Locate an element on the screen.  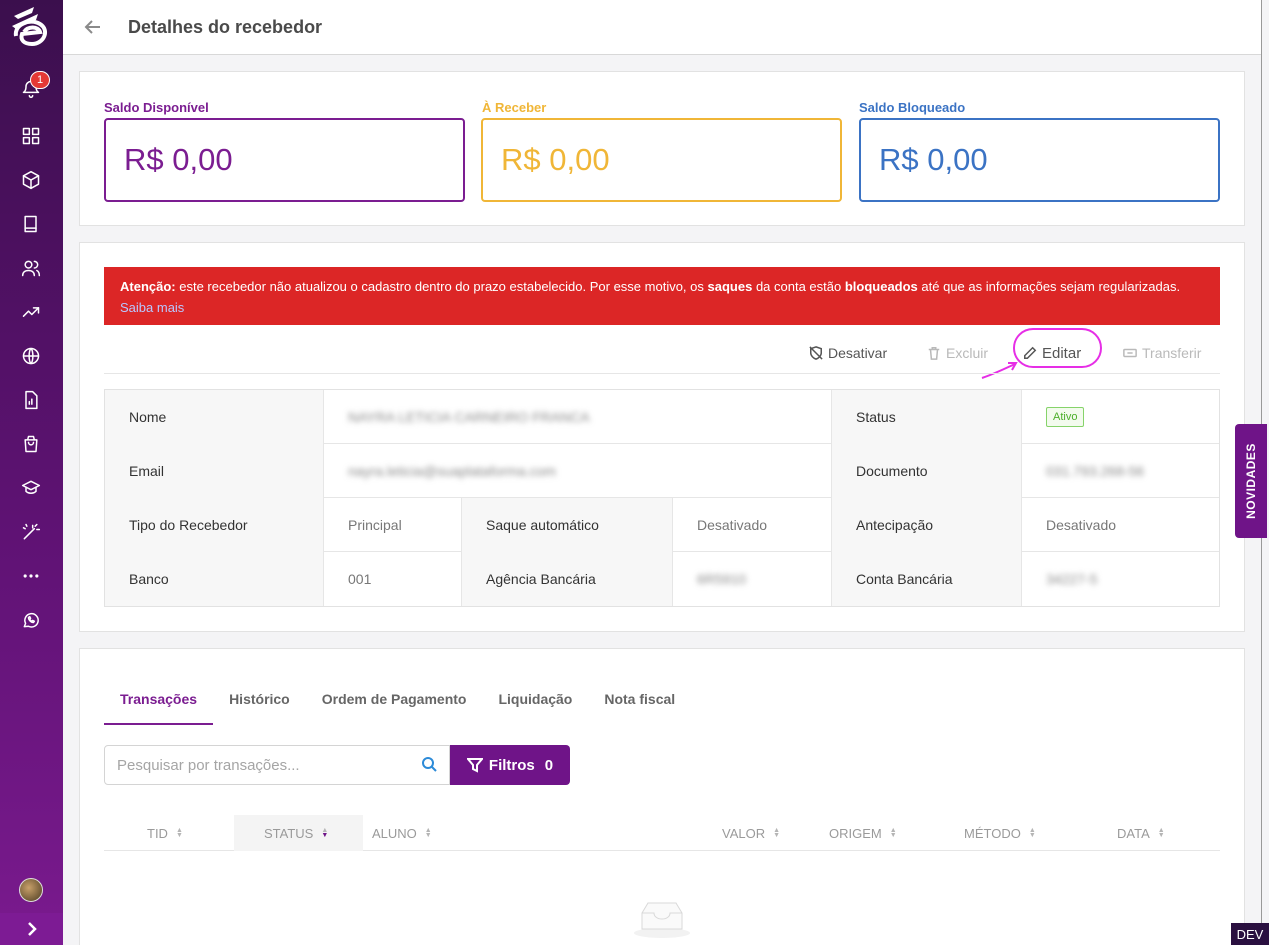
document-value: 031.793.268-56 is located at coordinates (1095, 471).